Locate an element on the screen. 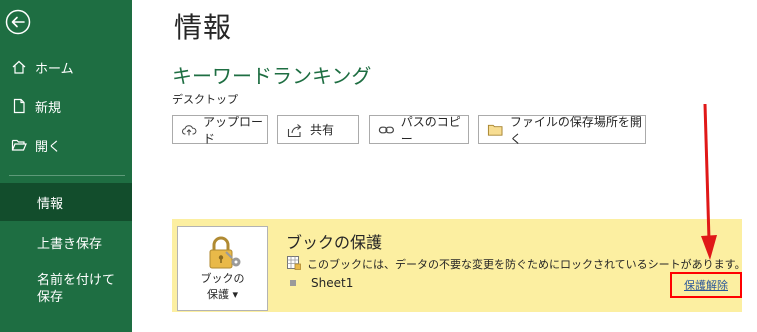 This screenshot has width=757, height=332. folder-open-icon is located at coordinates (19, 145).